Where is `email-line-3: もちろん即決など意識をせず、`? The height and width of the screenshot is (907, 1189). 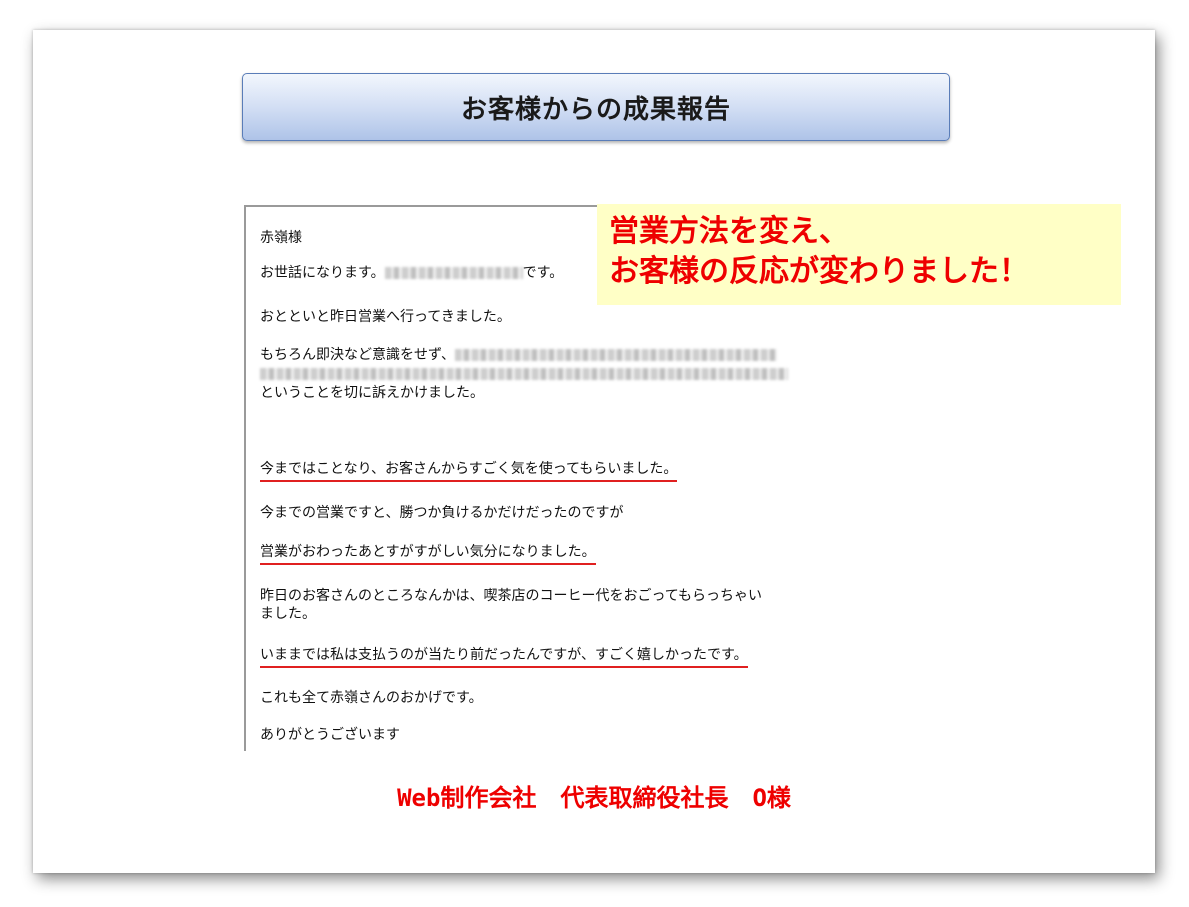 email-line-3: もちろん即決など意識をせず、 is located at coordinates (519, 355).